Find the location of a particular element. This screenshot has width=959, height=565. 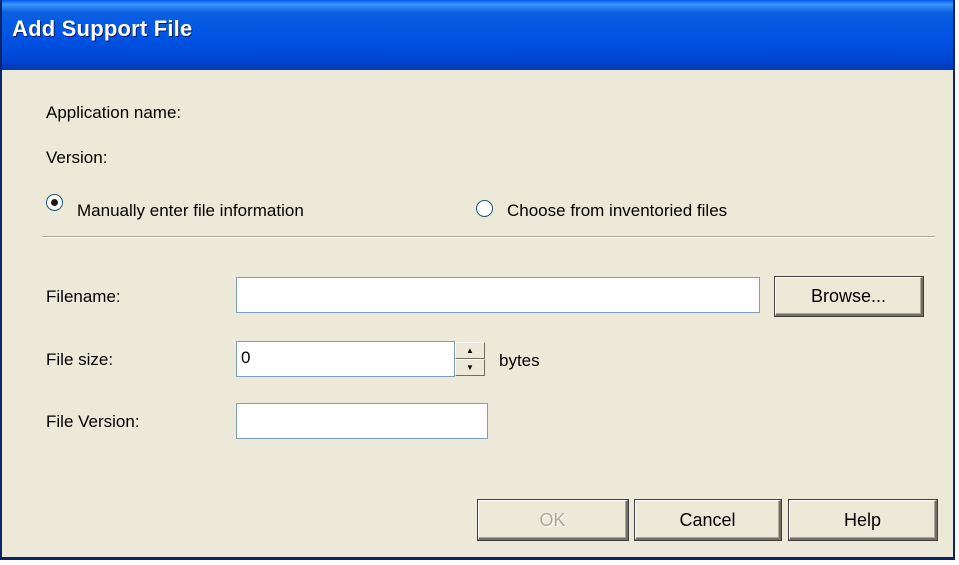

radio-inventoried-label: Choose from inventoried files is located at coordinates (617, 211).